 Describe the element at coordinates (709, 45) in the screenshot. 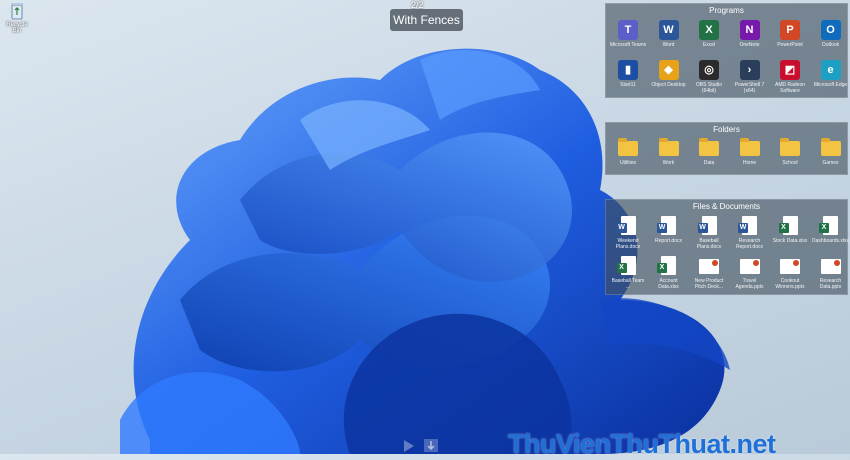

I see `fence-item-label: Excel` at that location.